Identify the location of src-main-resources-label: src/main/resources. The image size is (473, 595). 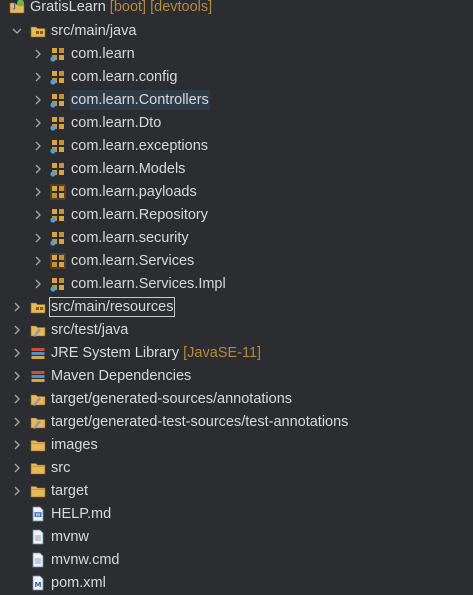
(112, 307).